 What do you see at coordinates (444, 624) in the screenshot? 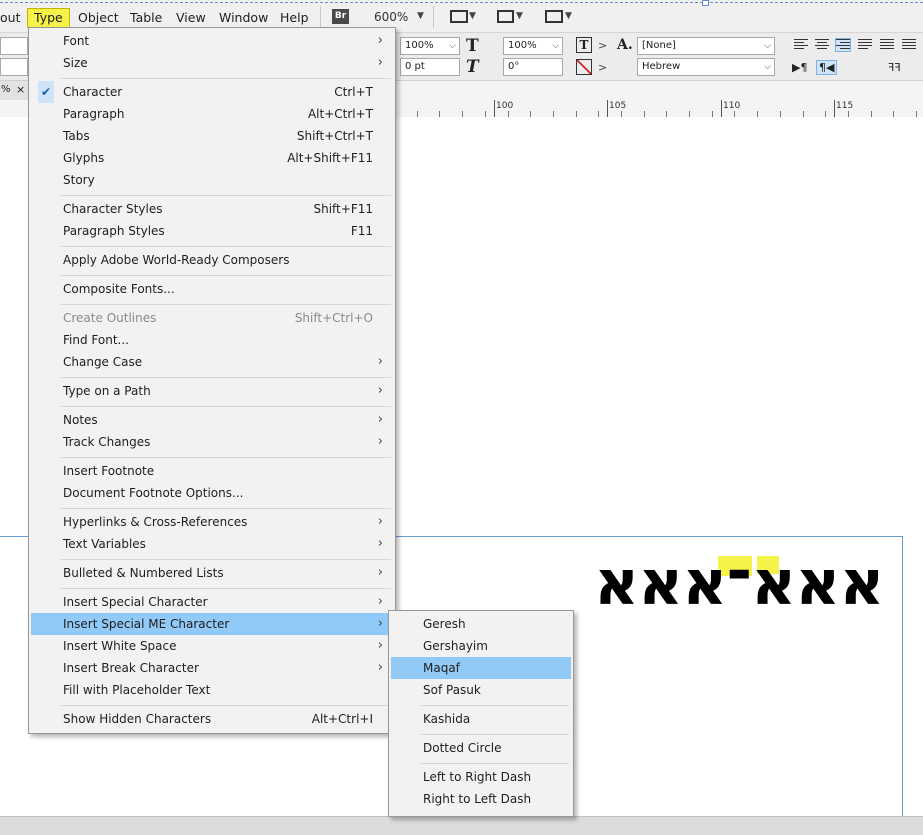
I see `menu-item-label: Geresh` at bounding box center [444, 624].